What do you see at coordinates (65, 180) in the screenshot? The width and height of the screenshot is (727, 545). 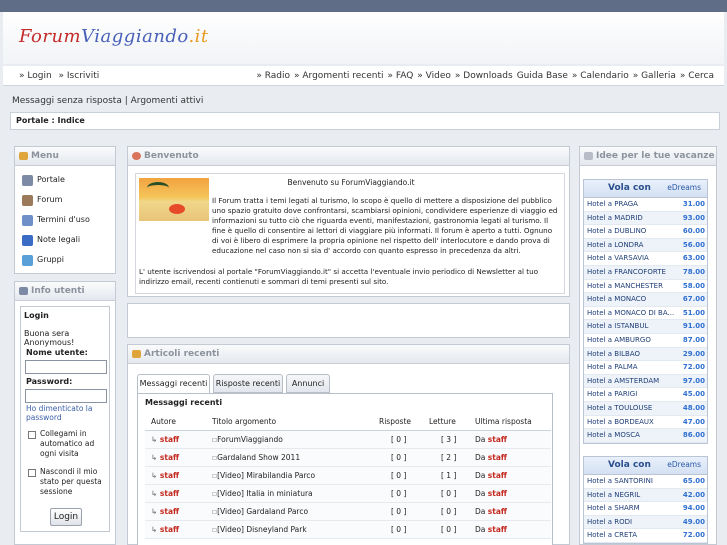 I see `menu-item-portal: Portale` at bounding box center [65, 180].